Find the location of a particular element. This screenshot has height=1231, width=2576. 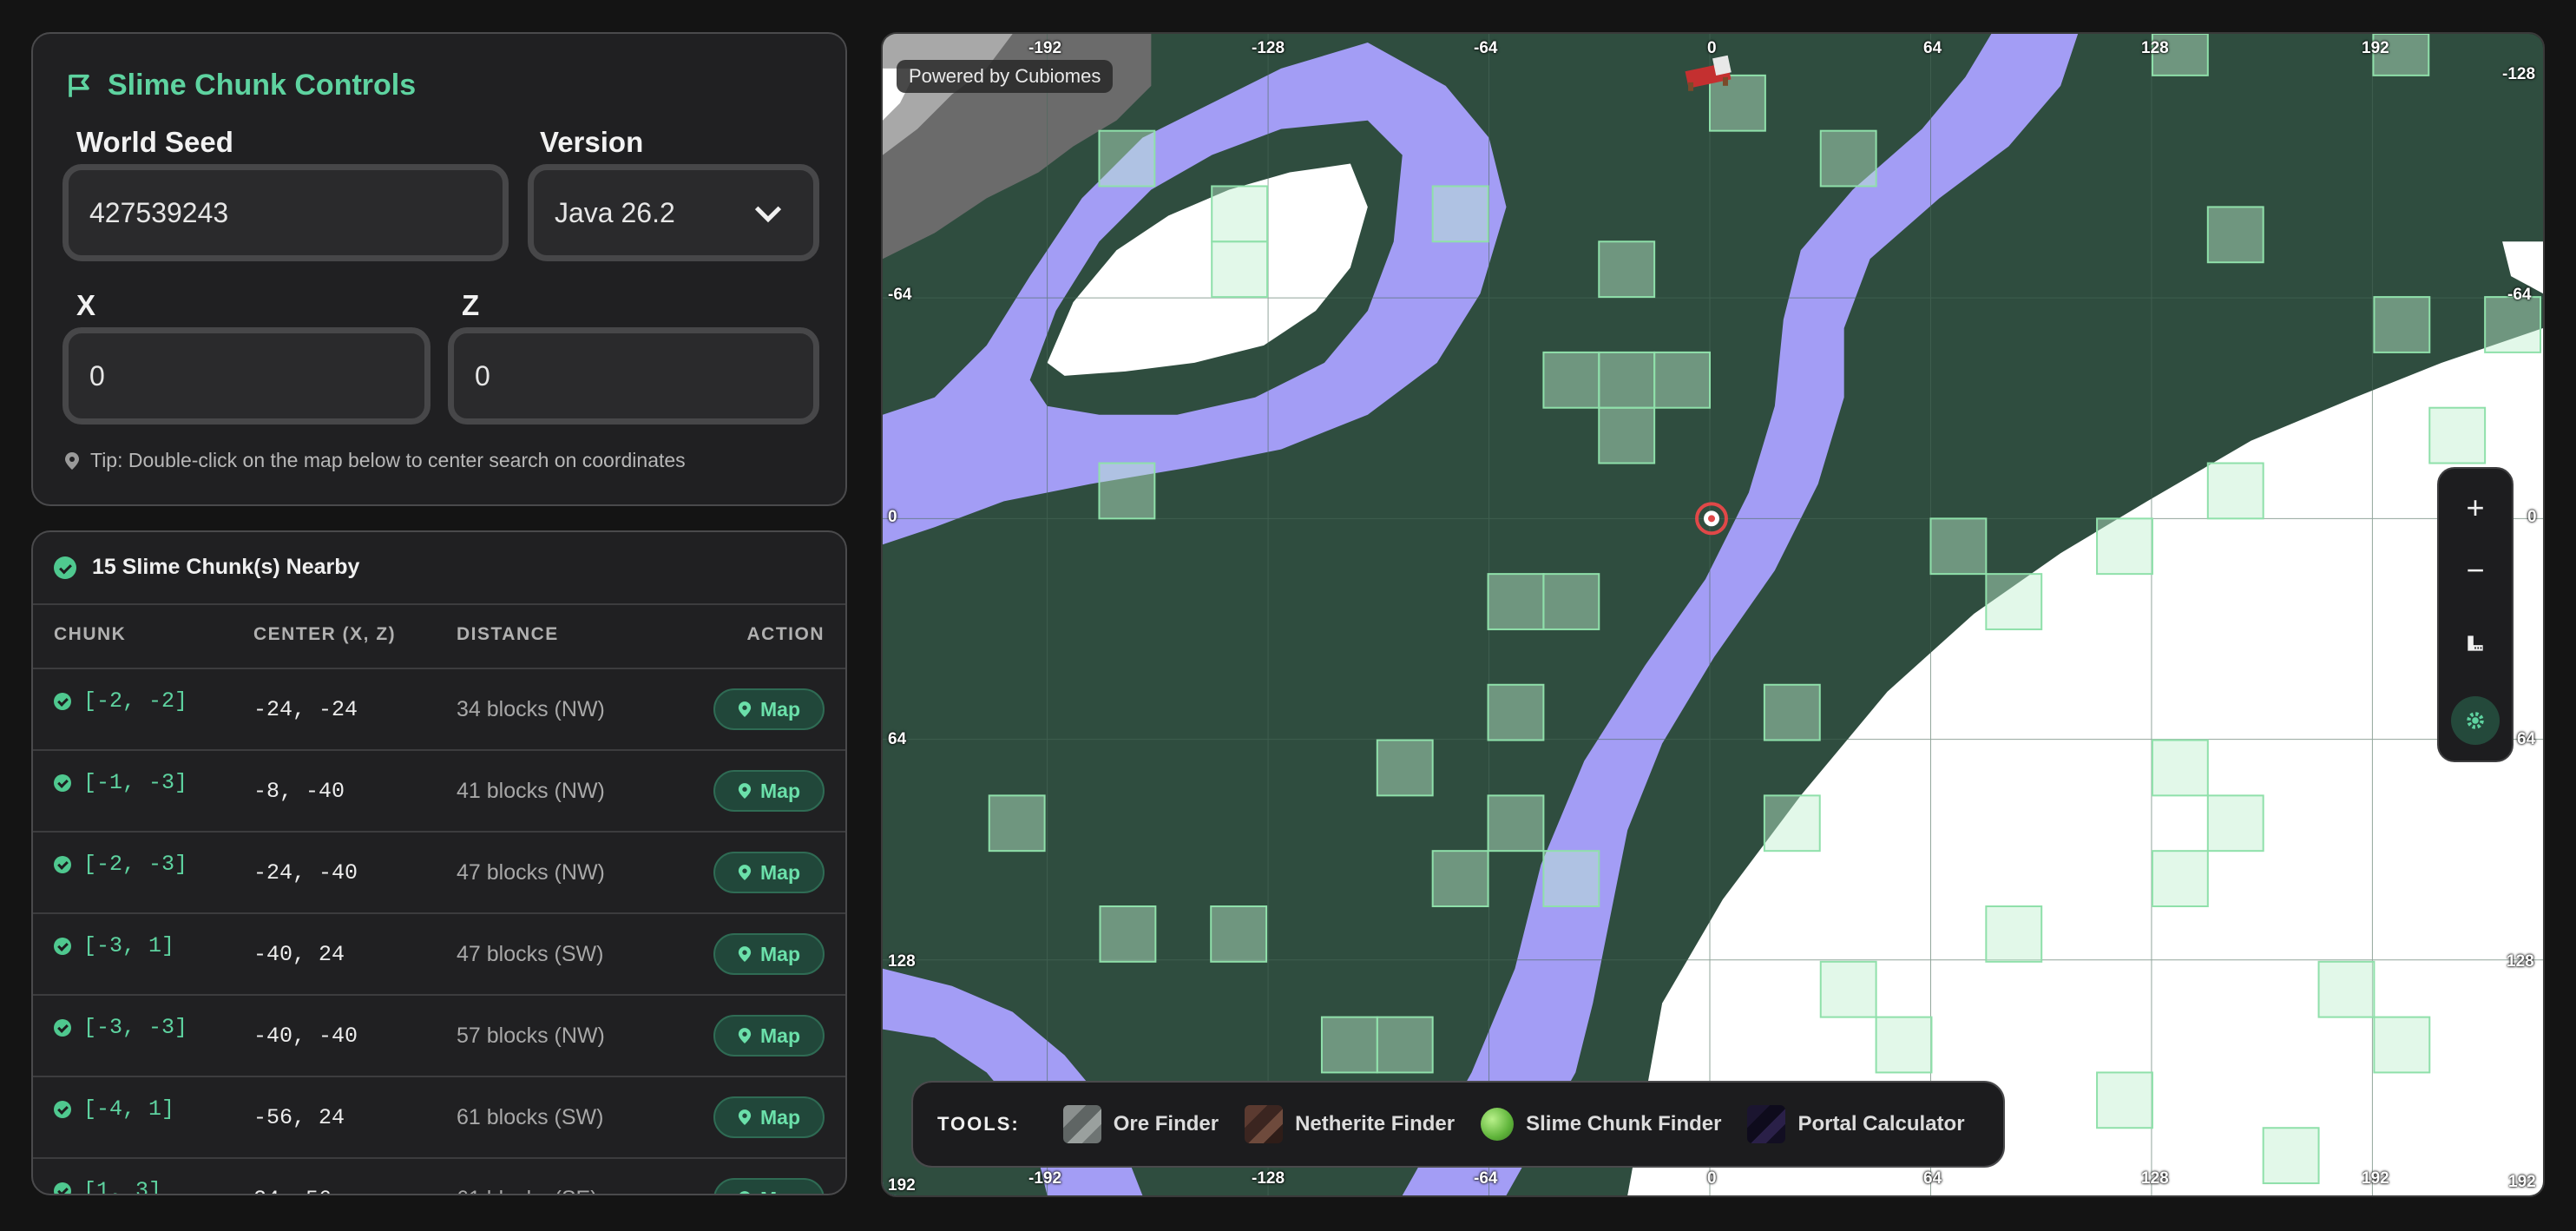

column-header-distance: DISTANCE is located at coordinates (508, 634).